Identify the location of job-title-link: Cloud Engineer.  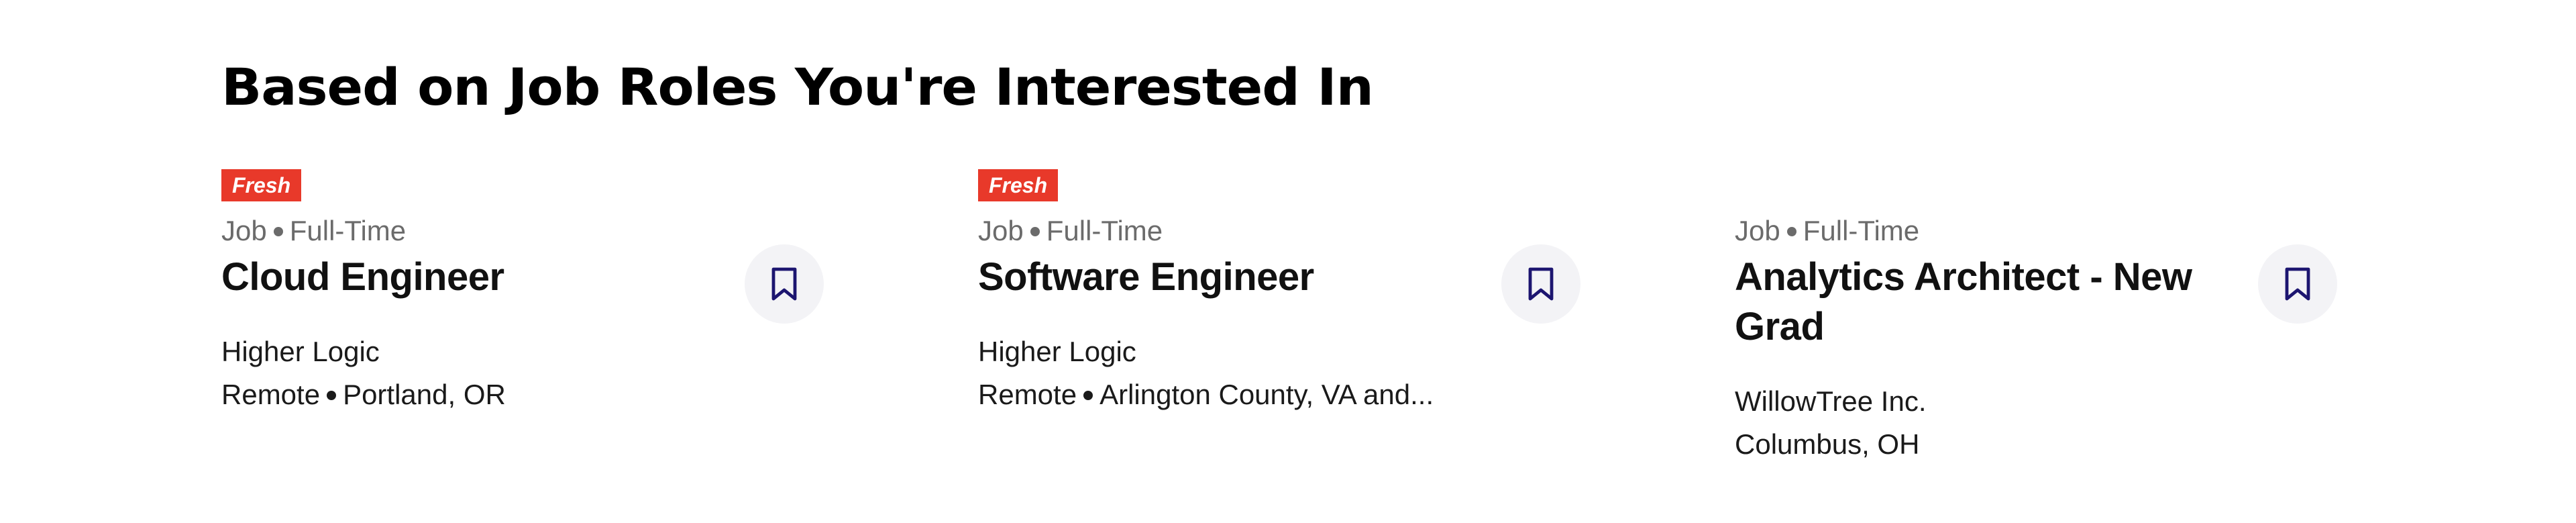
(486, 277).